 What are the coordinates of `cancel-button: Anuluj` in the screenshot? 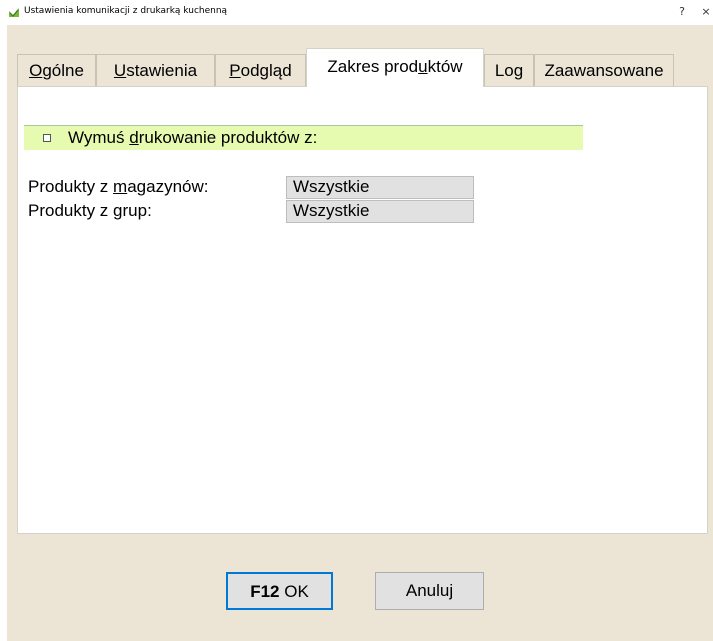 It's located at (429, 591).